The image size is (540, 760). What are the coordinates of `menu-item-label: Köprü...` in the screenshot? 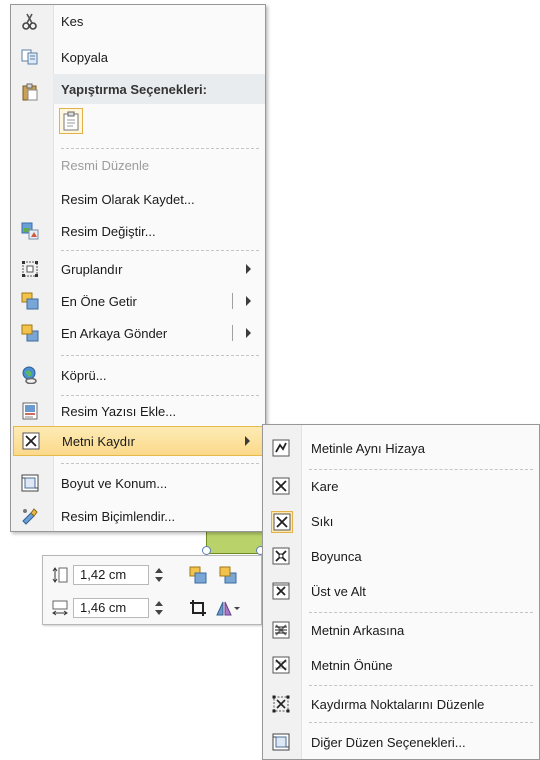 It's located at (84, 375).